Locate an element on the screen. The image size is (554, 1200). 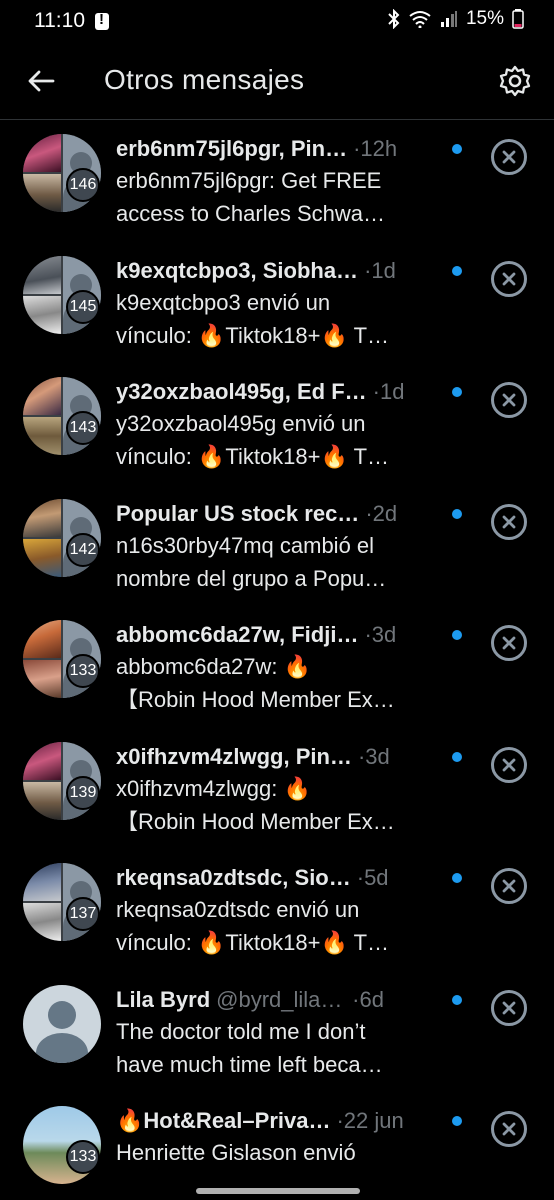
gear-icon is located at coordinates (515, 81).